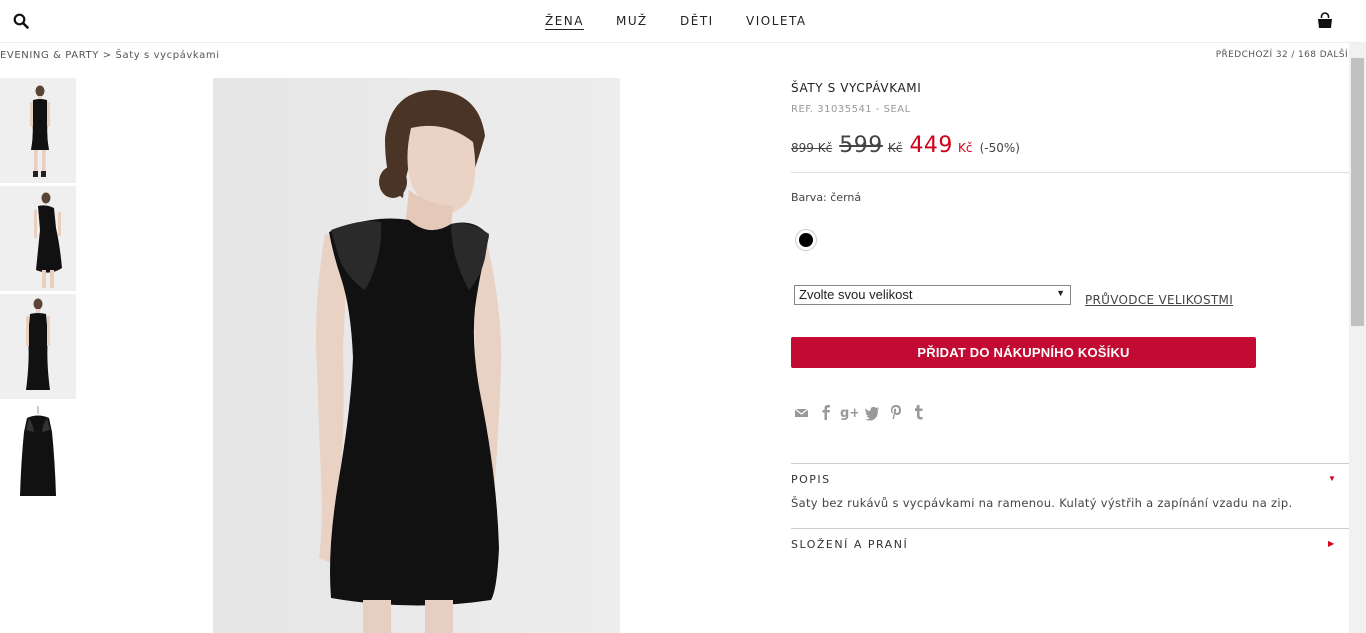  I want to click on chevron-down-icon: ▼, so click(1060, 293).